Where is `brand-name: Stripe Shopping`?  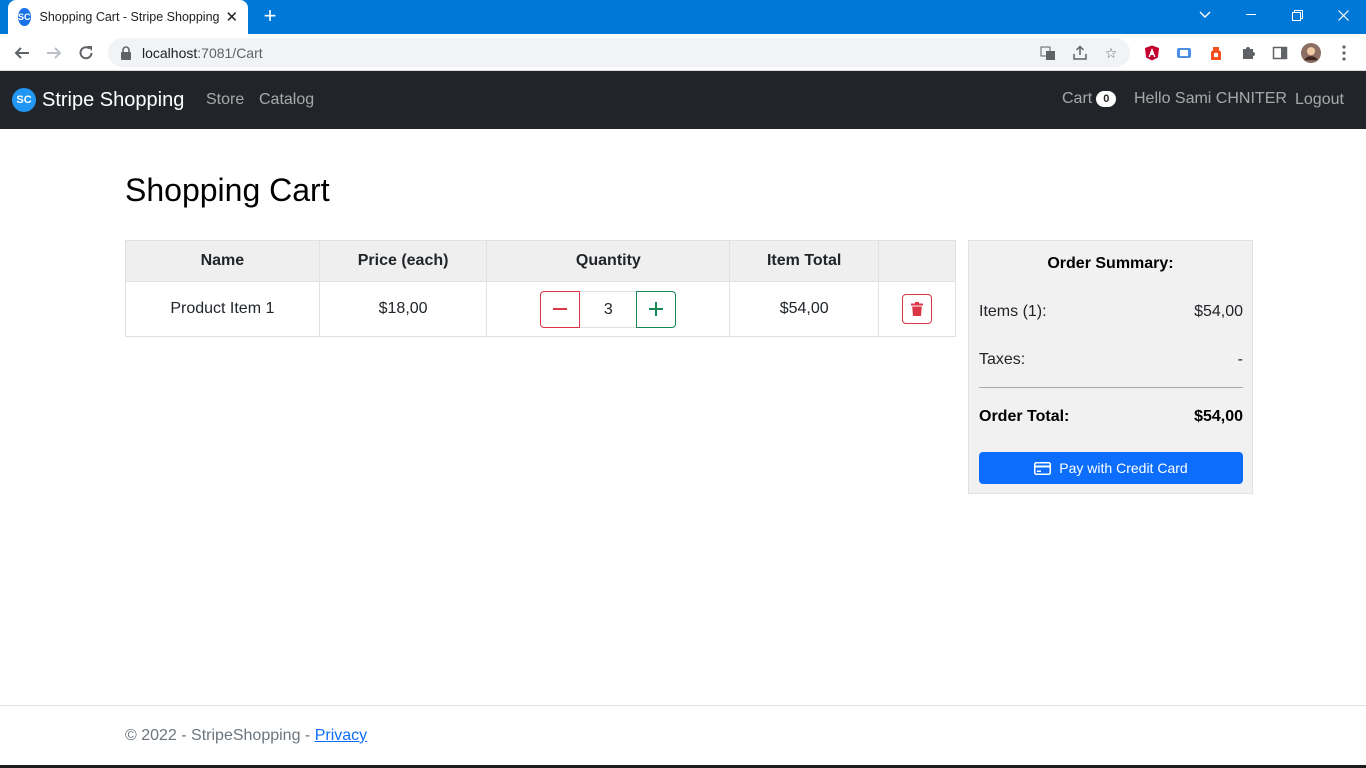 brand-name: Stripe Shopping is located at coordinates (113, 99).